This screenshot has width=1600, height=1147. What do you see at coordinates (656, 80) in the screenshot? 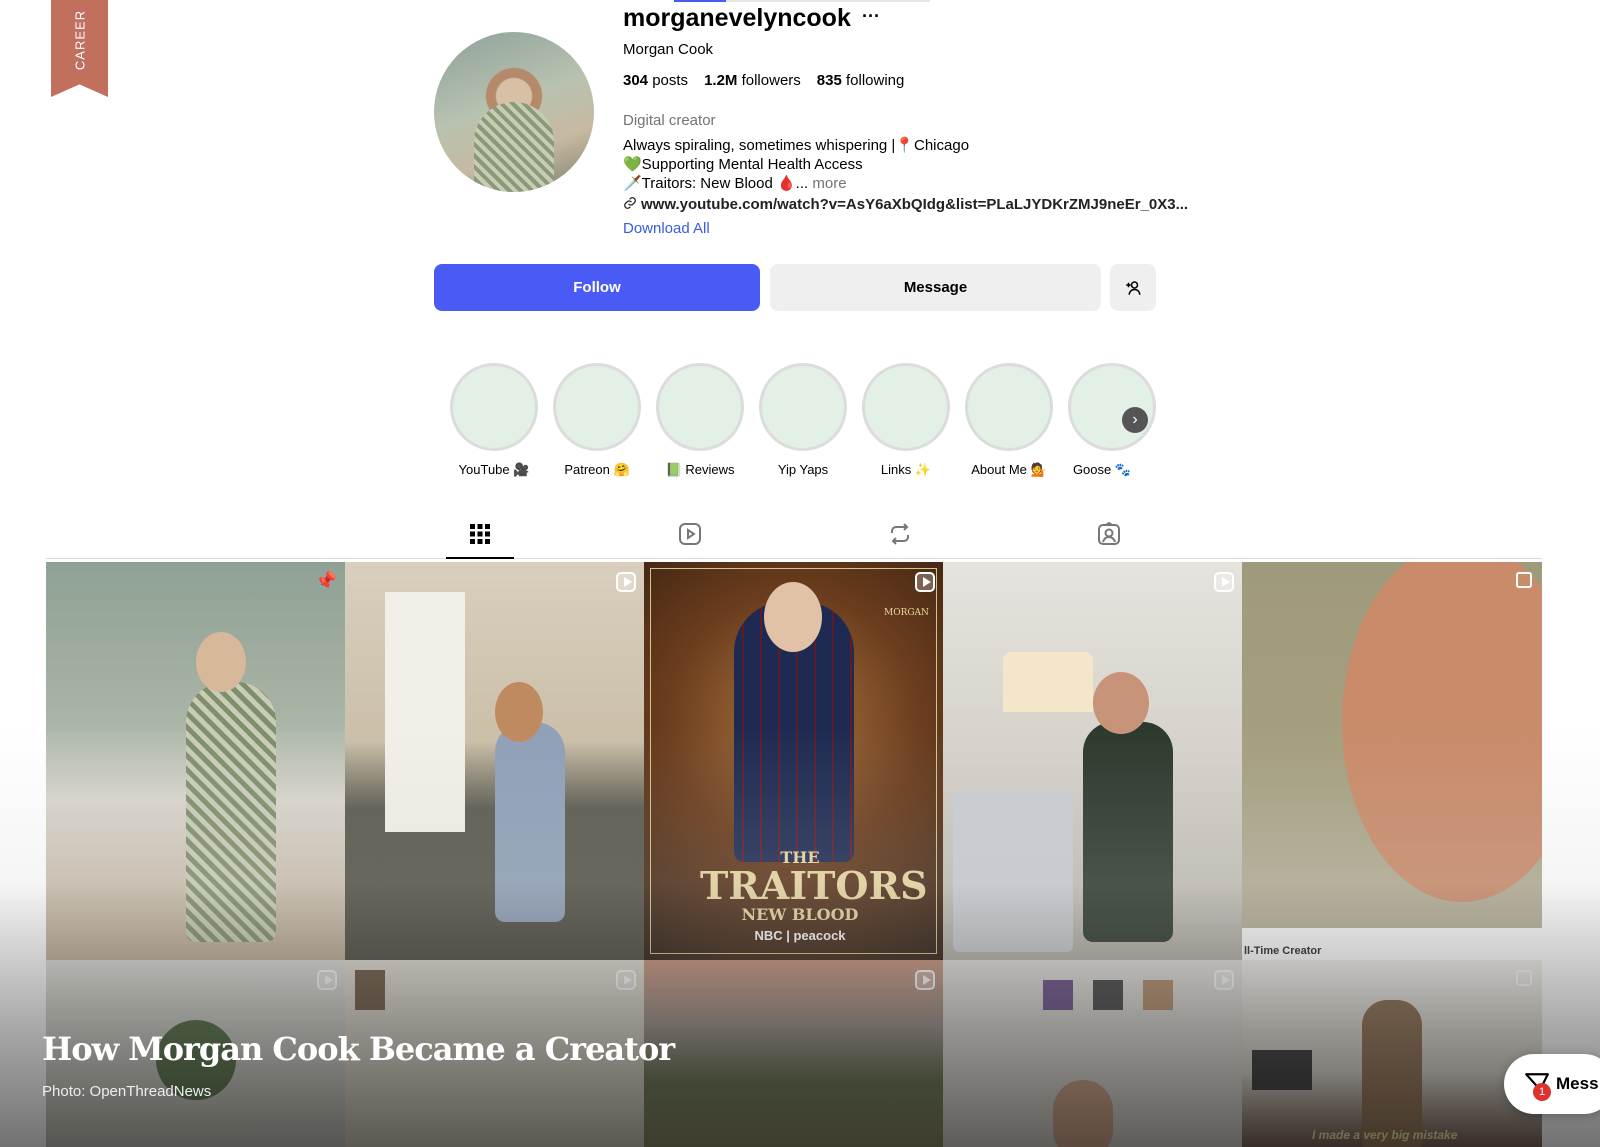
I see `stat-posts: 304 posts` at bounding box center [656, 80].